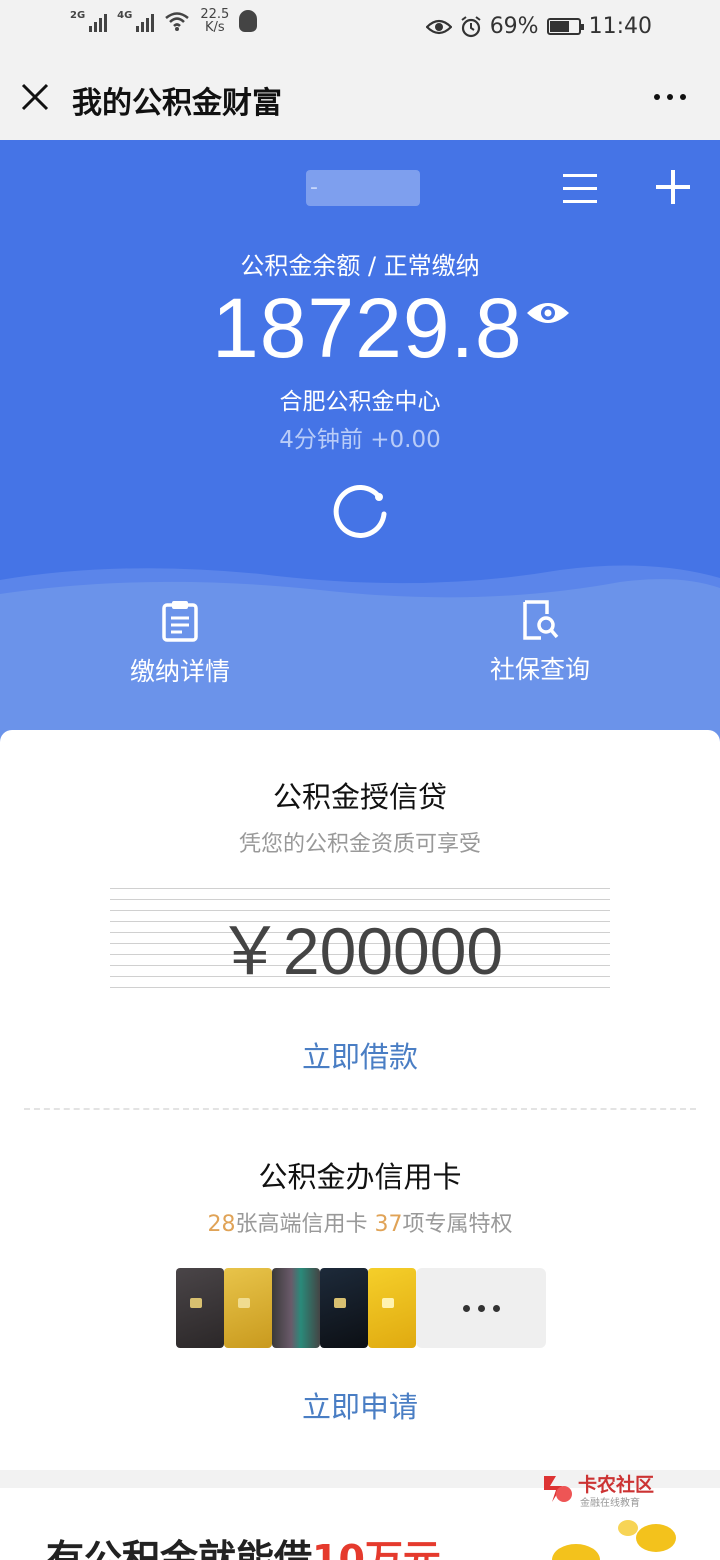 This screenshot has width=720, height=1560. What do you see at coordinates (125, 15) in the screenshot?
I see `network-type-4g: 4G` at bounding box center [125, 15].